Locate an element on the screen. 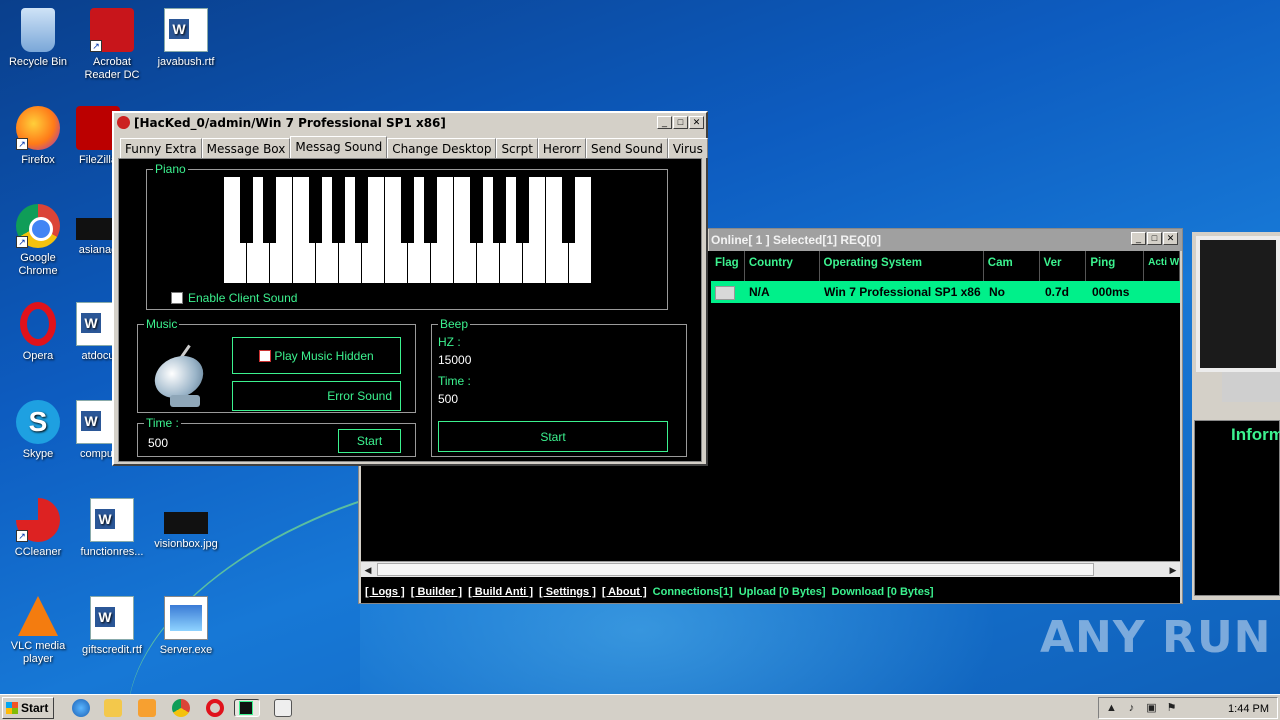 The height and width of the screenshot is (720, 1280). desktop-icon-acrobat: ↗ Acrobat Reader DC is located at coordinates (112, 45).